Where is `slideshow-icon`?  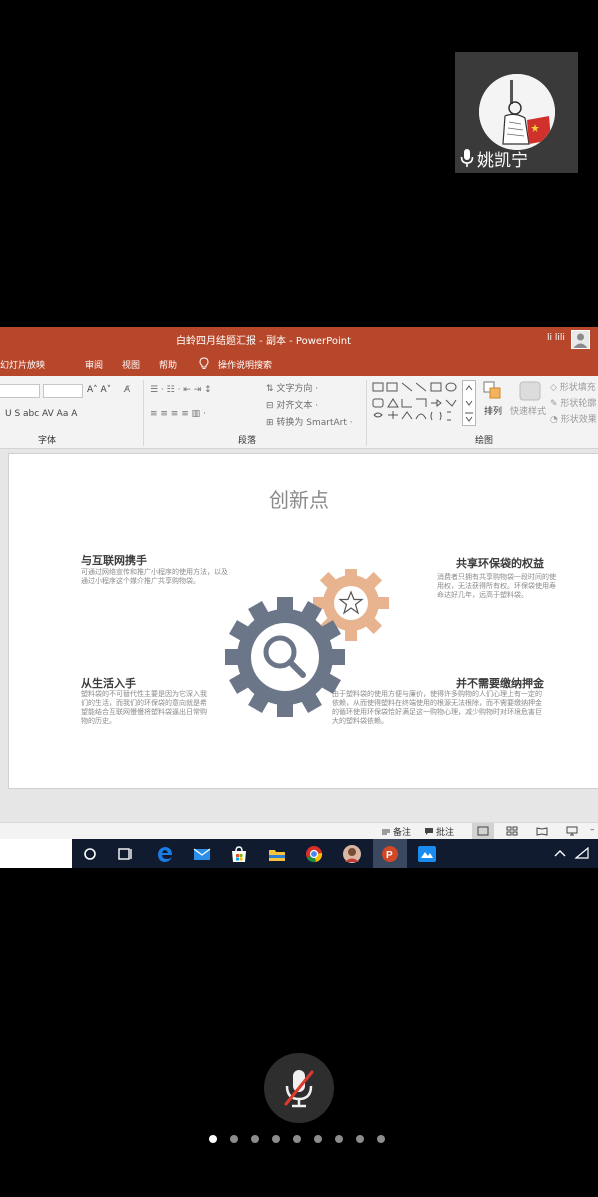
slideshow-icon is located at coordinates (572, 831).